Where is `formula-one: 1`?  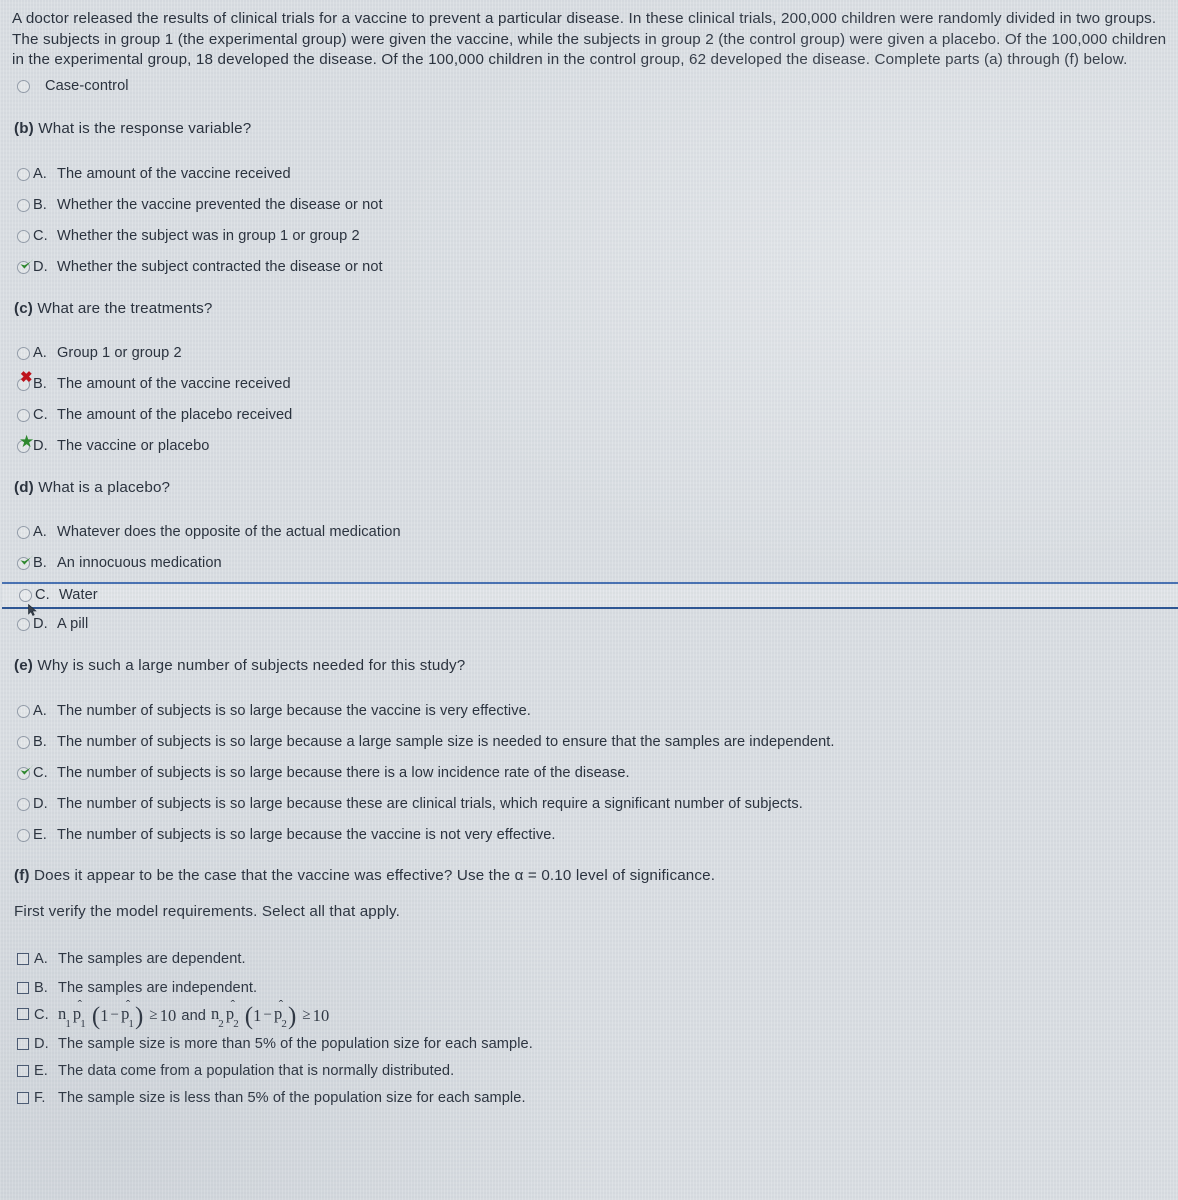
formula-one: 1 is located at coordinates (104, 1015).